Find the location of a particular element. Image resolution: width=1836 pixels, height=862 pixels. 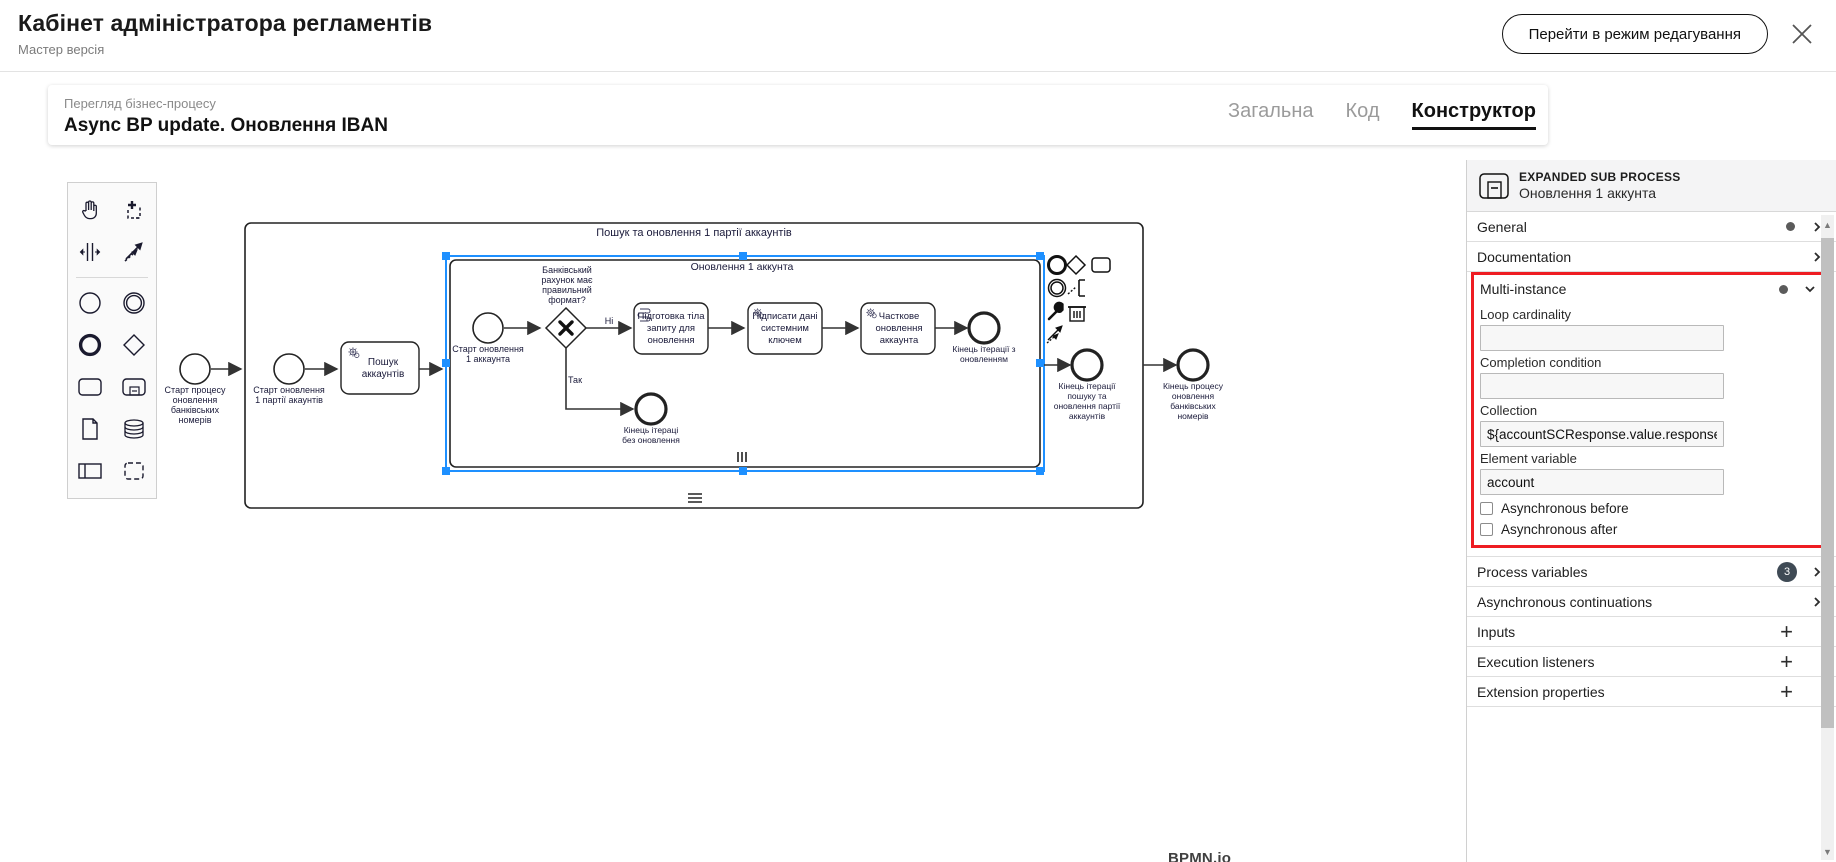

end-event-iteration-updated is located at coordinates (984, 328).